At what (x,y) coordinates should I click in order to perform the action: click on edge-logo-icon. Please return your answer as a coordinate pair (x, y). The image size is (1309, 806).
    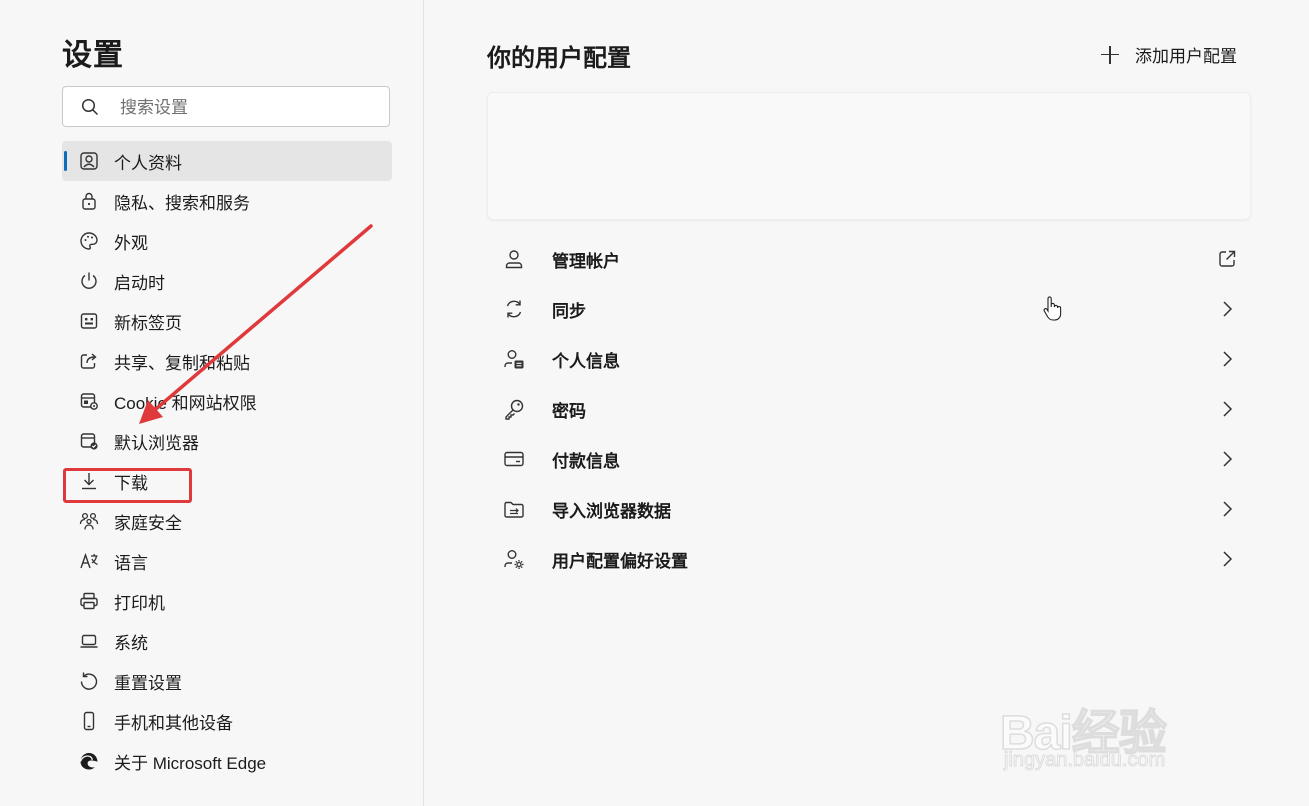
    Looking at the image, I should click on (89, 761).